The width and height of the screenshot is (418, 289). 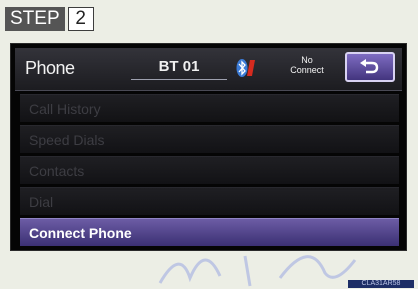 I want to click on step-number: 2, so click(x=80, y=19).